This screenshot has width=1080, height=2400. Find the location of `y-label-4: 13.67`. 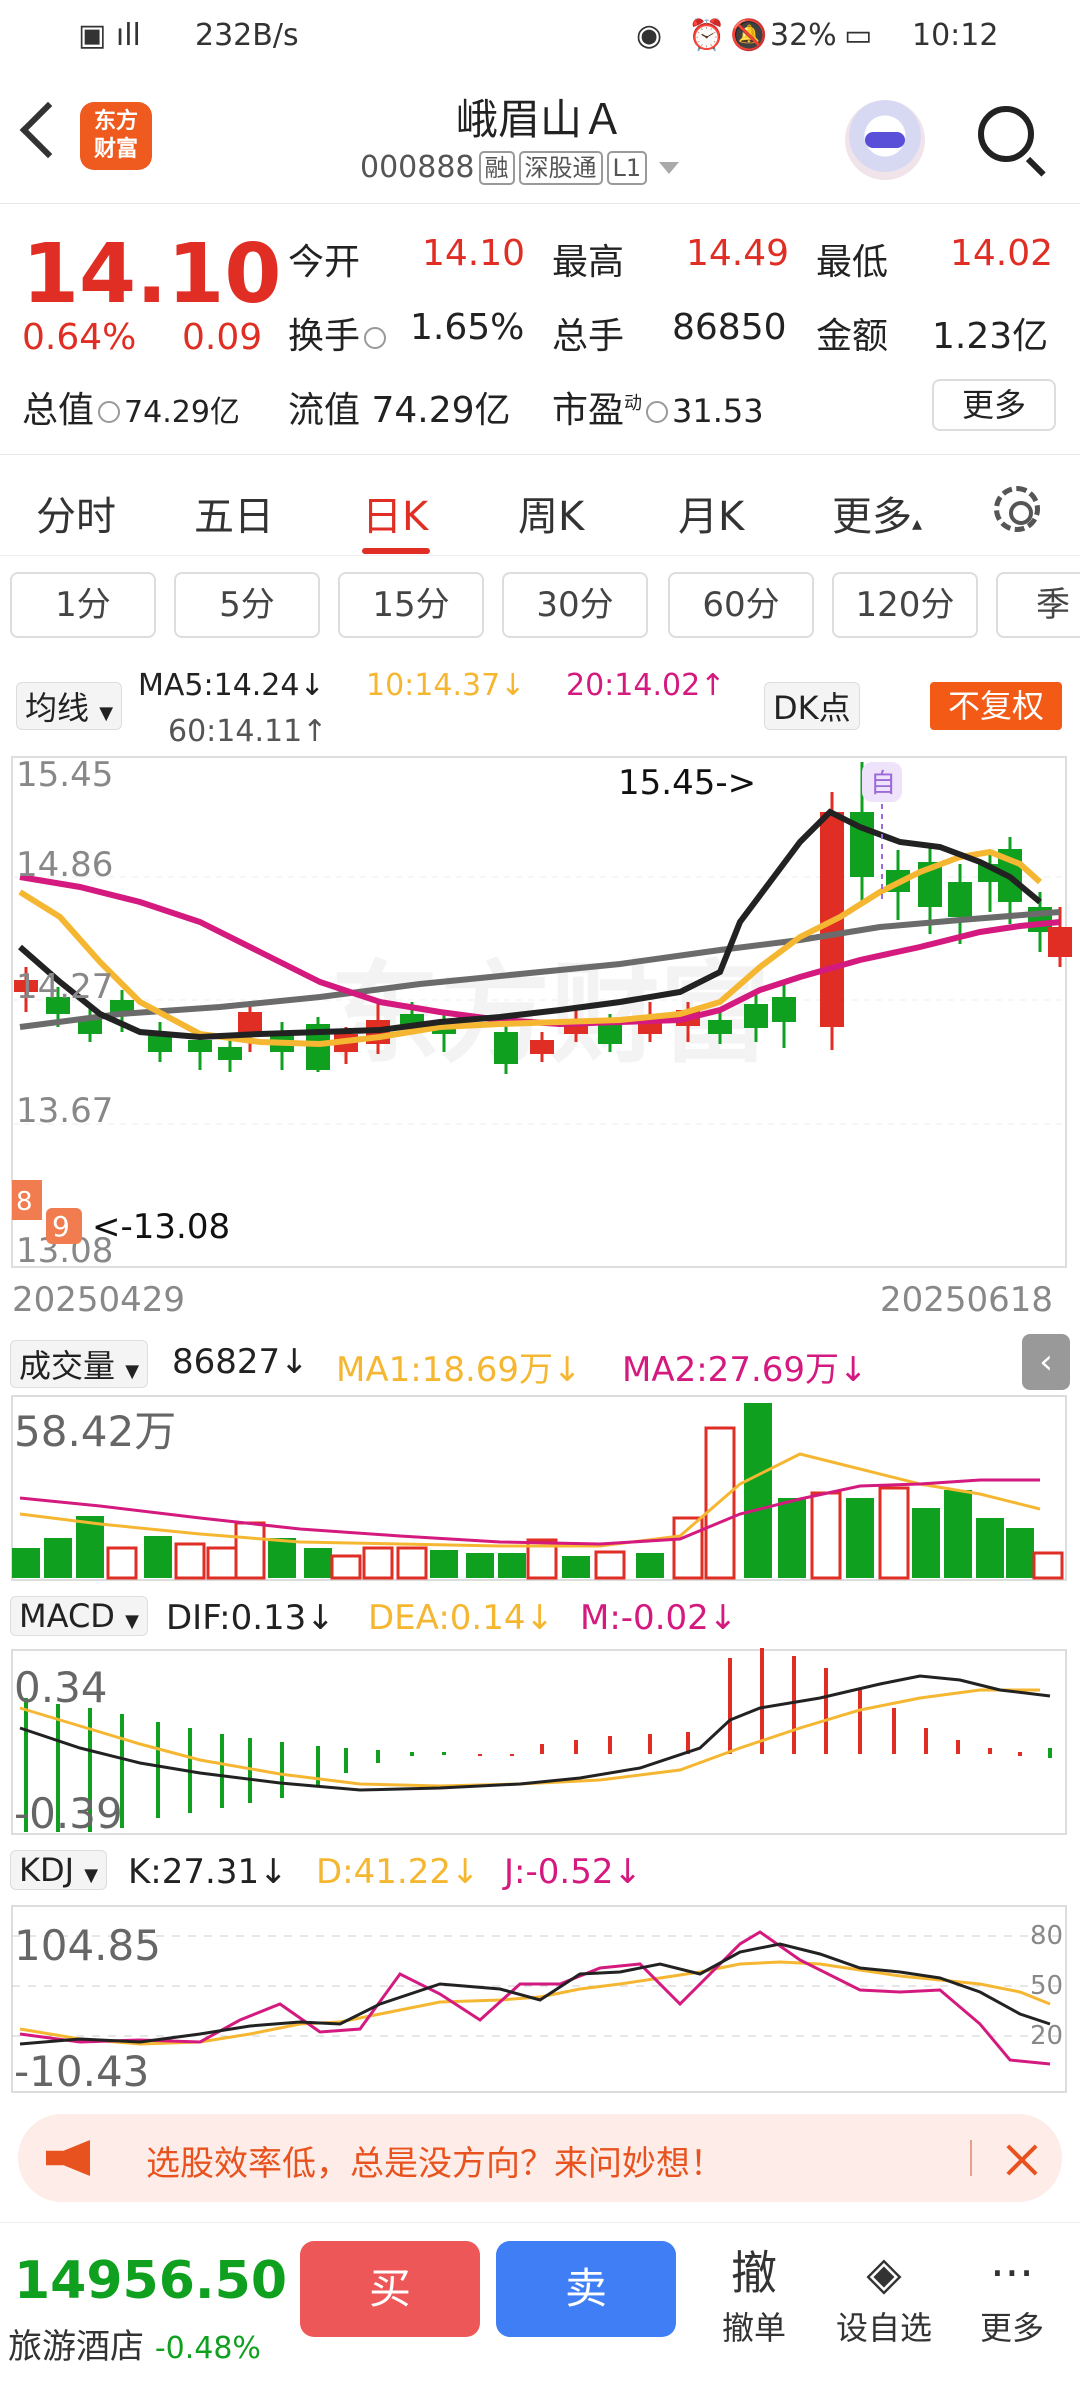

y-label-4: 13.67 is located at coordinates (64, 1111).